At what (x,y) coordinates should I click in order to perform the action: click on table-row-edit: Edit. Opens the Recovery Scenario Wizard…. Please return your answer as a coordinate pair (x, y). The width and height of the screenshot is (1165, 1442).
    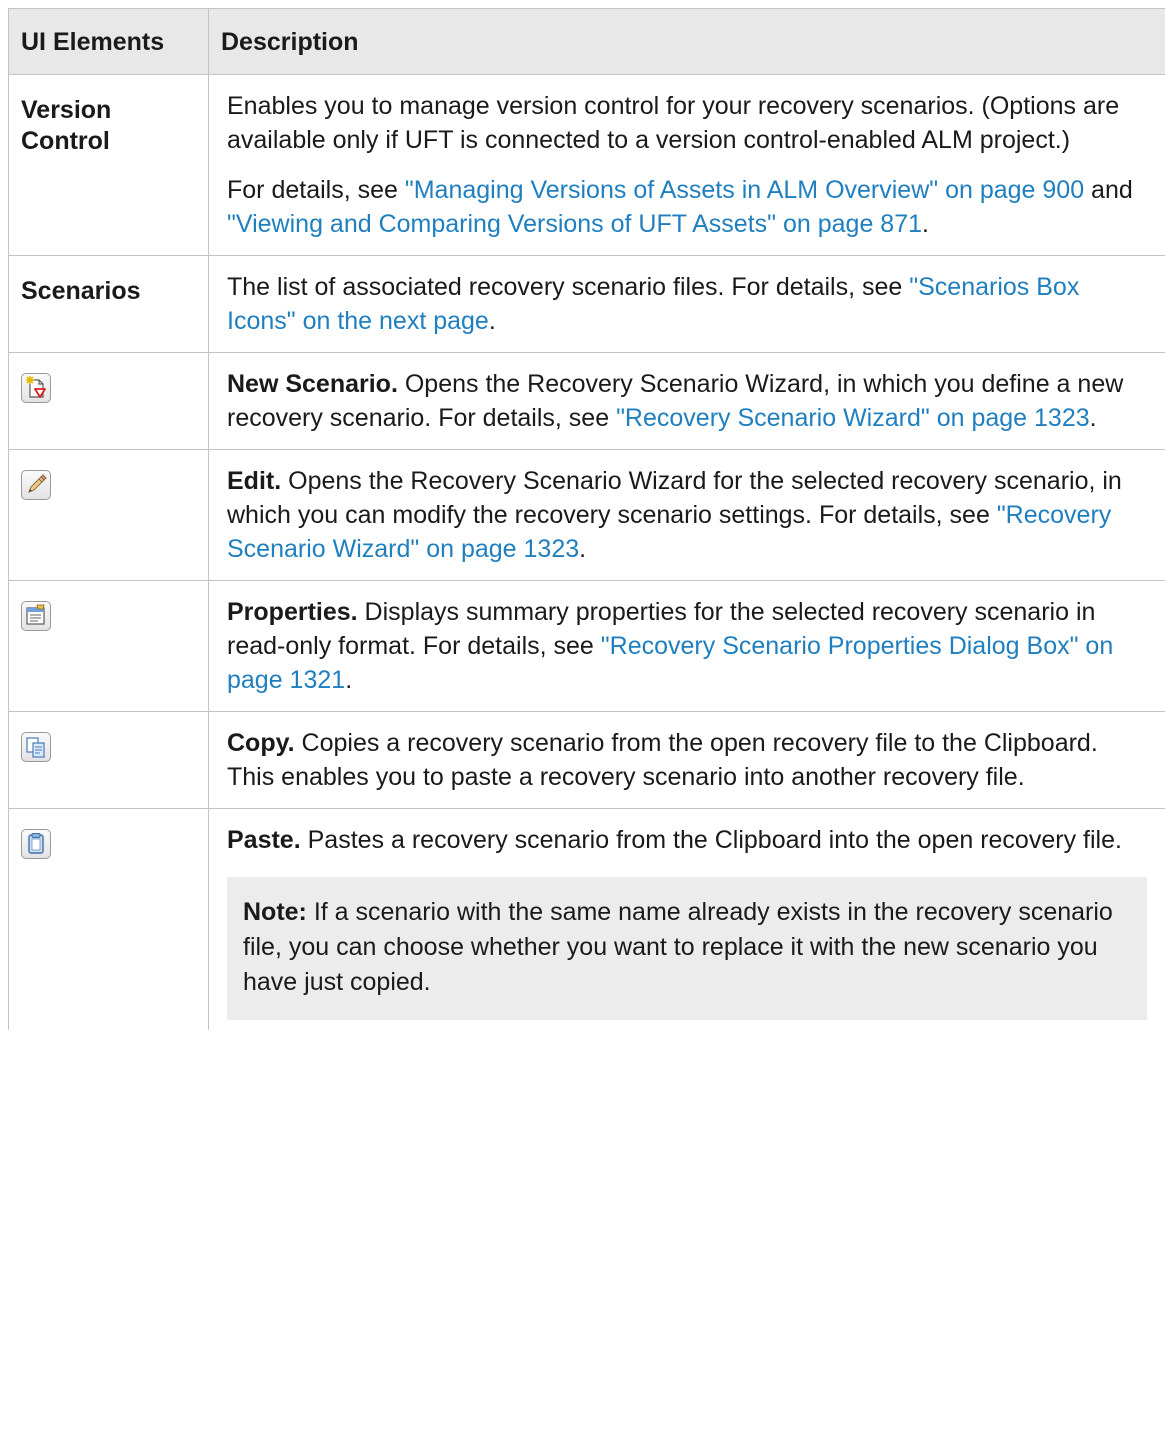
    Looking at the image, I should click on (586, 515).